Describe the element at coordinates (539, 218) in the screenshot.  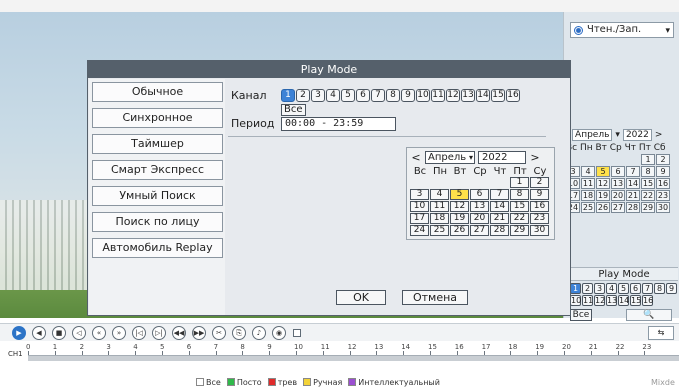
I see `calendar-day-23: 23` at that location.